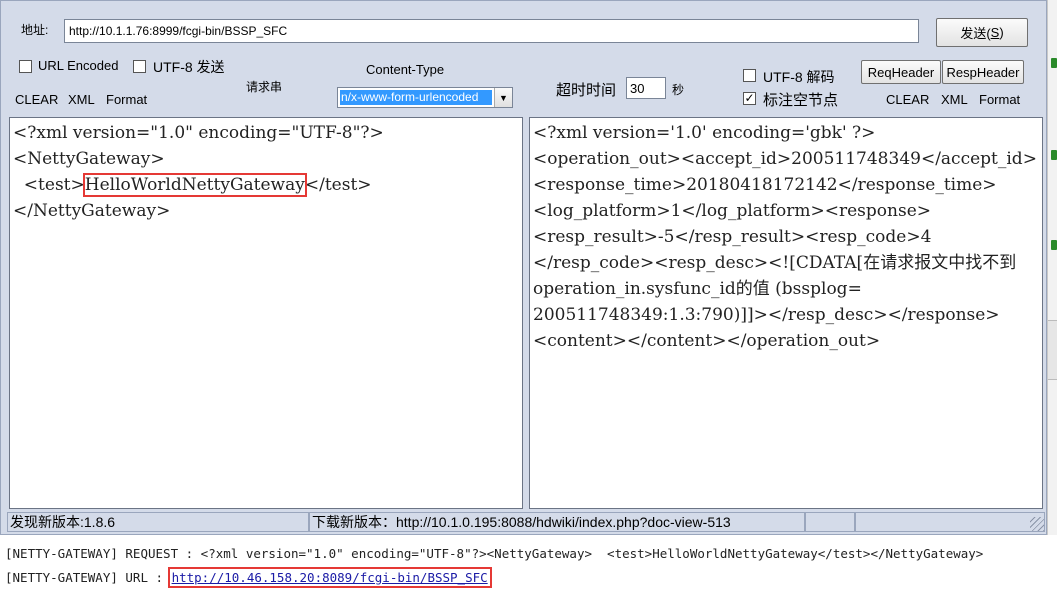  I want to click on status-segment-empty, so click(830, 522).